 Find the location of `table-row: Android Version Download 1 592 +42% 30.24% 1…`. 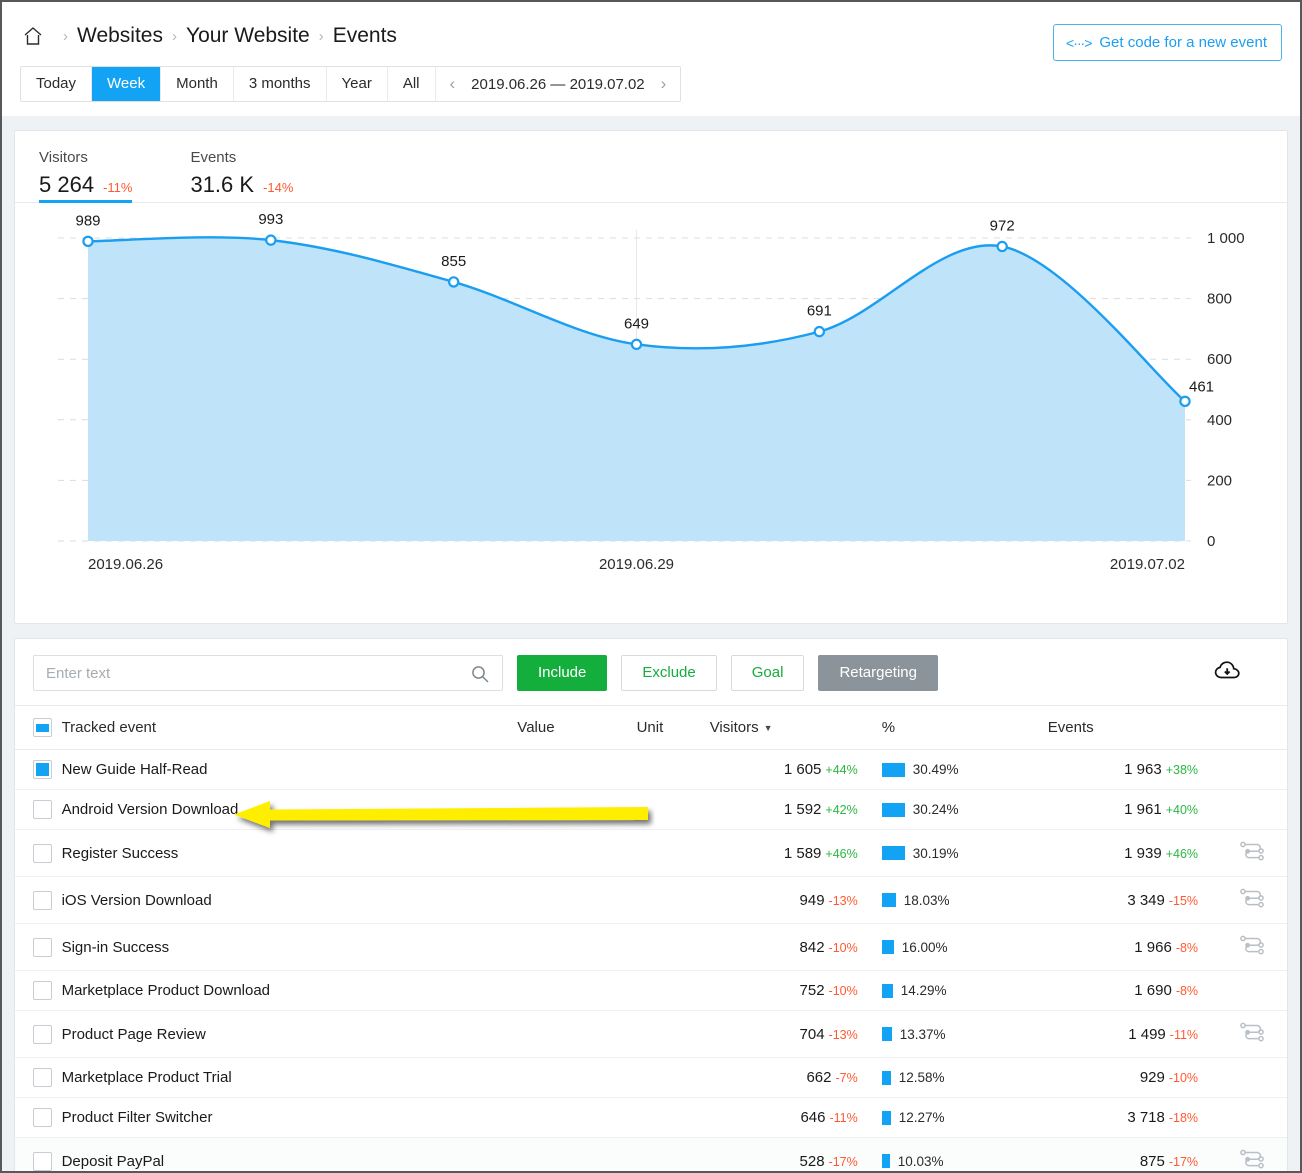

table-row: Android Version Download 1 592 +42% 30.24% 1… is located at coordinates (651, 809).